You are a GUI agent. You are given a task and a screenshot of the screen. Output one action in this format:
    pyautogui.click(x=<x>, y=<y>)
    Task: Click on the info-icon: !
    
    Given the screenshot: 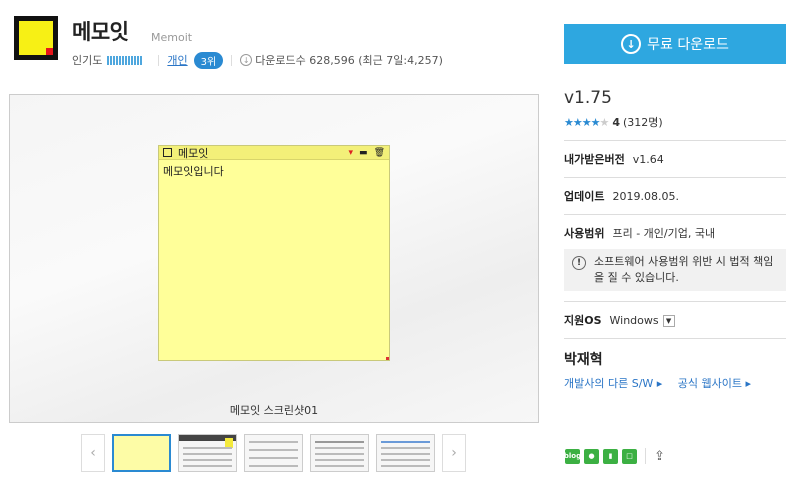 What is the action you would take?
    pyautogui.click(x=579, y=263)
    